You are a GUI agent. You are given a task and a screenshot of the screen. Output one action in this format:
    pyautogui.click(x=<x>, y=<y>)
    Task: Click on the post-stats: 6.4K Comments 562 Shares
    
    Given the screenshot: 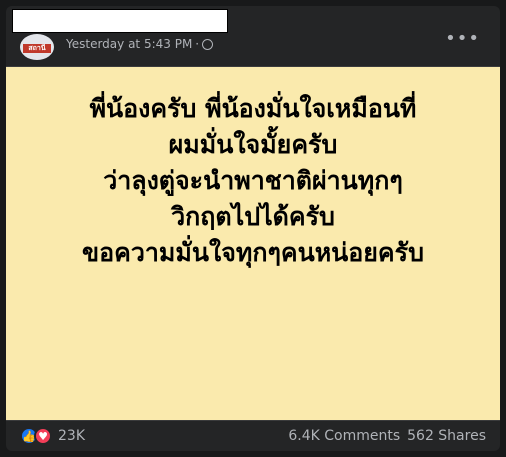 What is the action you would take?
    pyautogui.click(x=387, y=436)
    